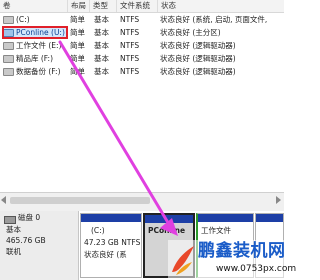 The image size is (320, 280). I want to click on watermark: 鹏鑫装机网 www.0753px.com, so click(232, 260).